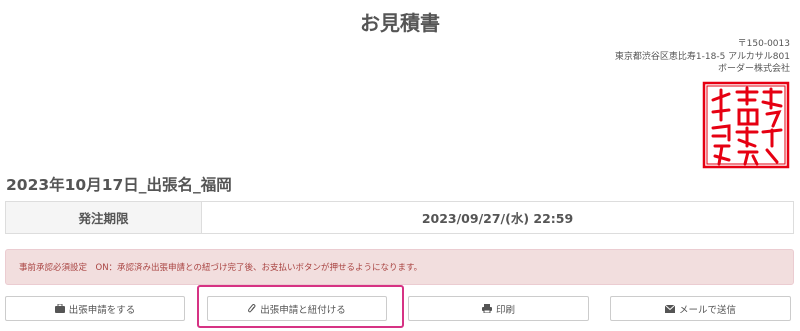 This screenshot has height=331, width=800. I want to click on apply-trip-button: 出張申請をする, so click(95, 308).